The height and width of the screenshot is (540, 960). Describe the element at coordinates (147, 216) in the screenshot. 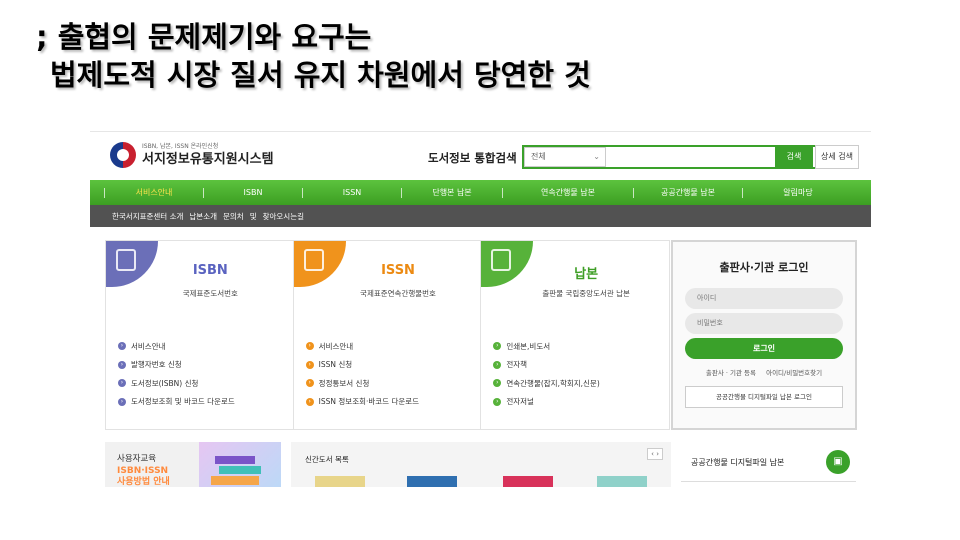

I see `subnav-item-intro: 한국서지표준센터 소개` at that location.